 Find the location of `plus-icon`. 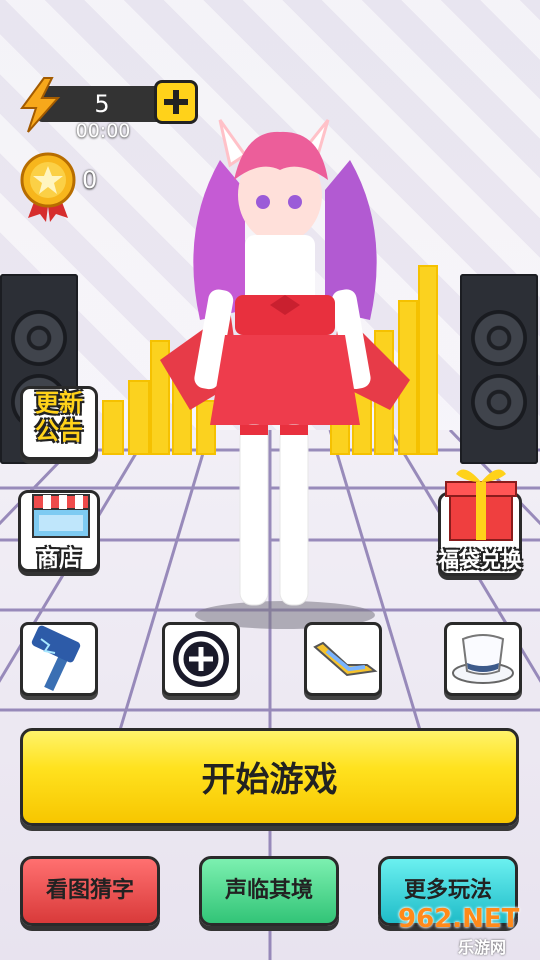

plus-icon is located at coordinates (176, 102).